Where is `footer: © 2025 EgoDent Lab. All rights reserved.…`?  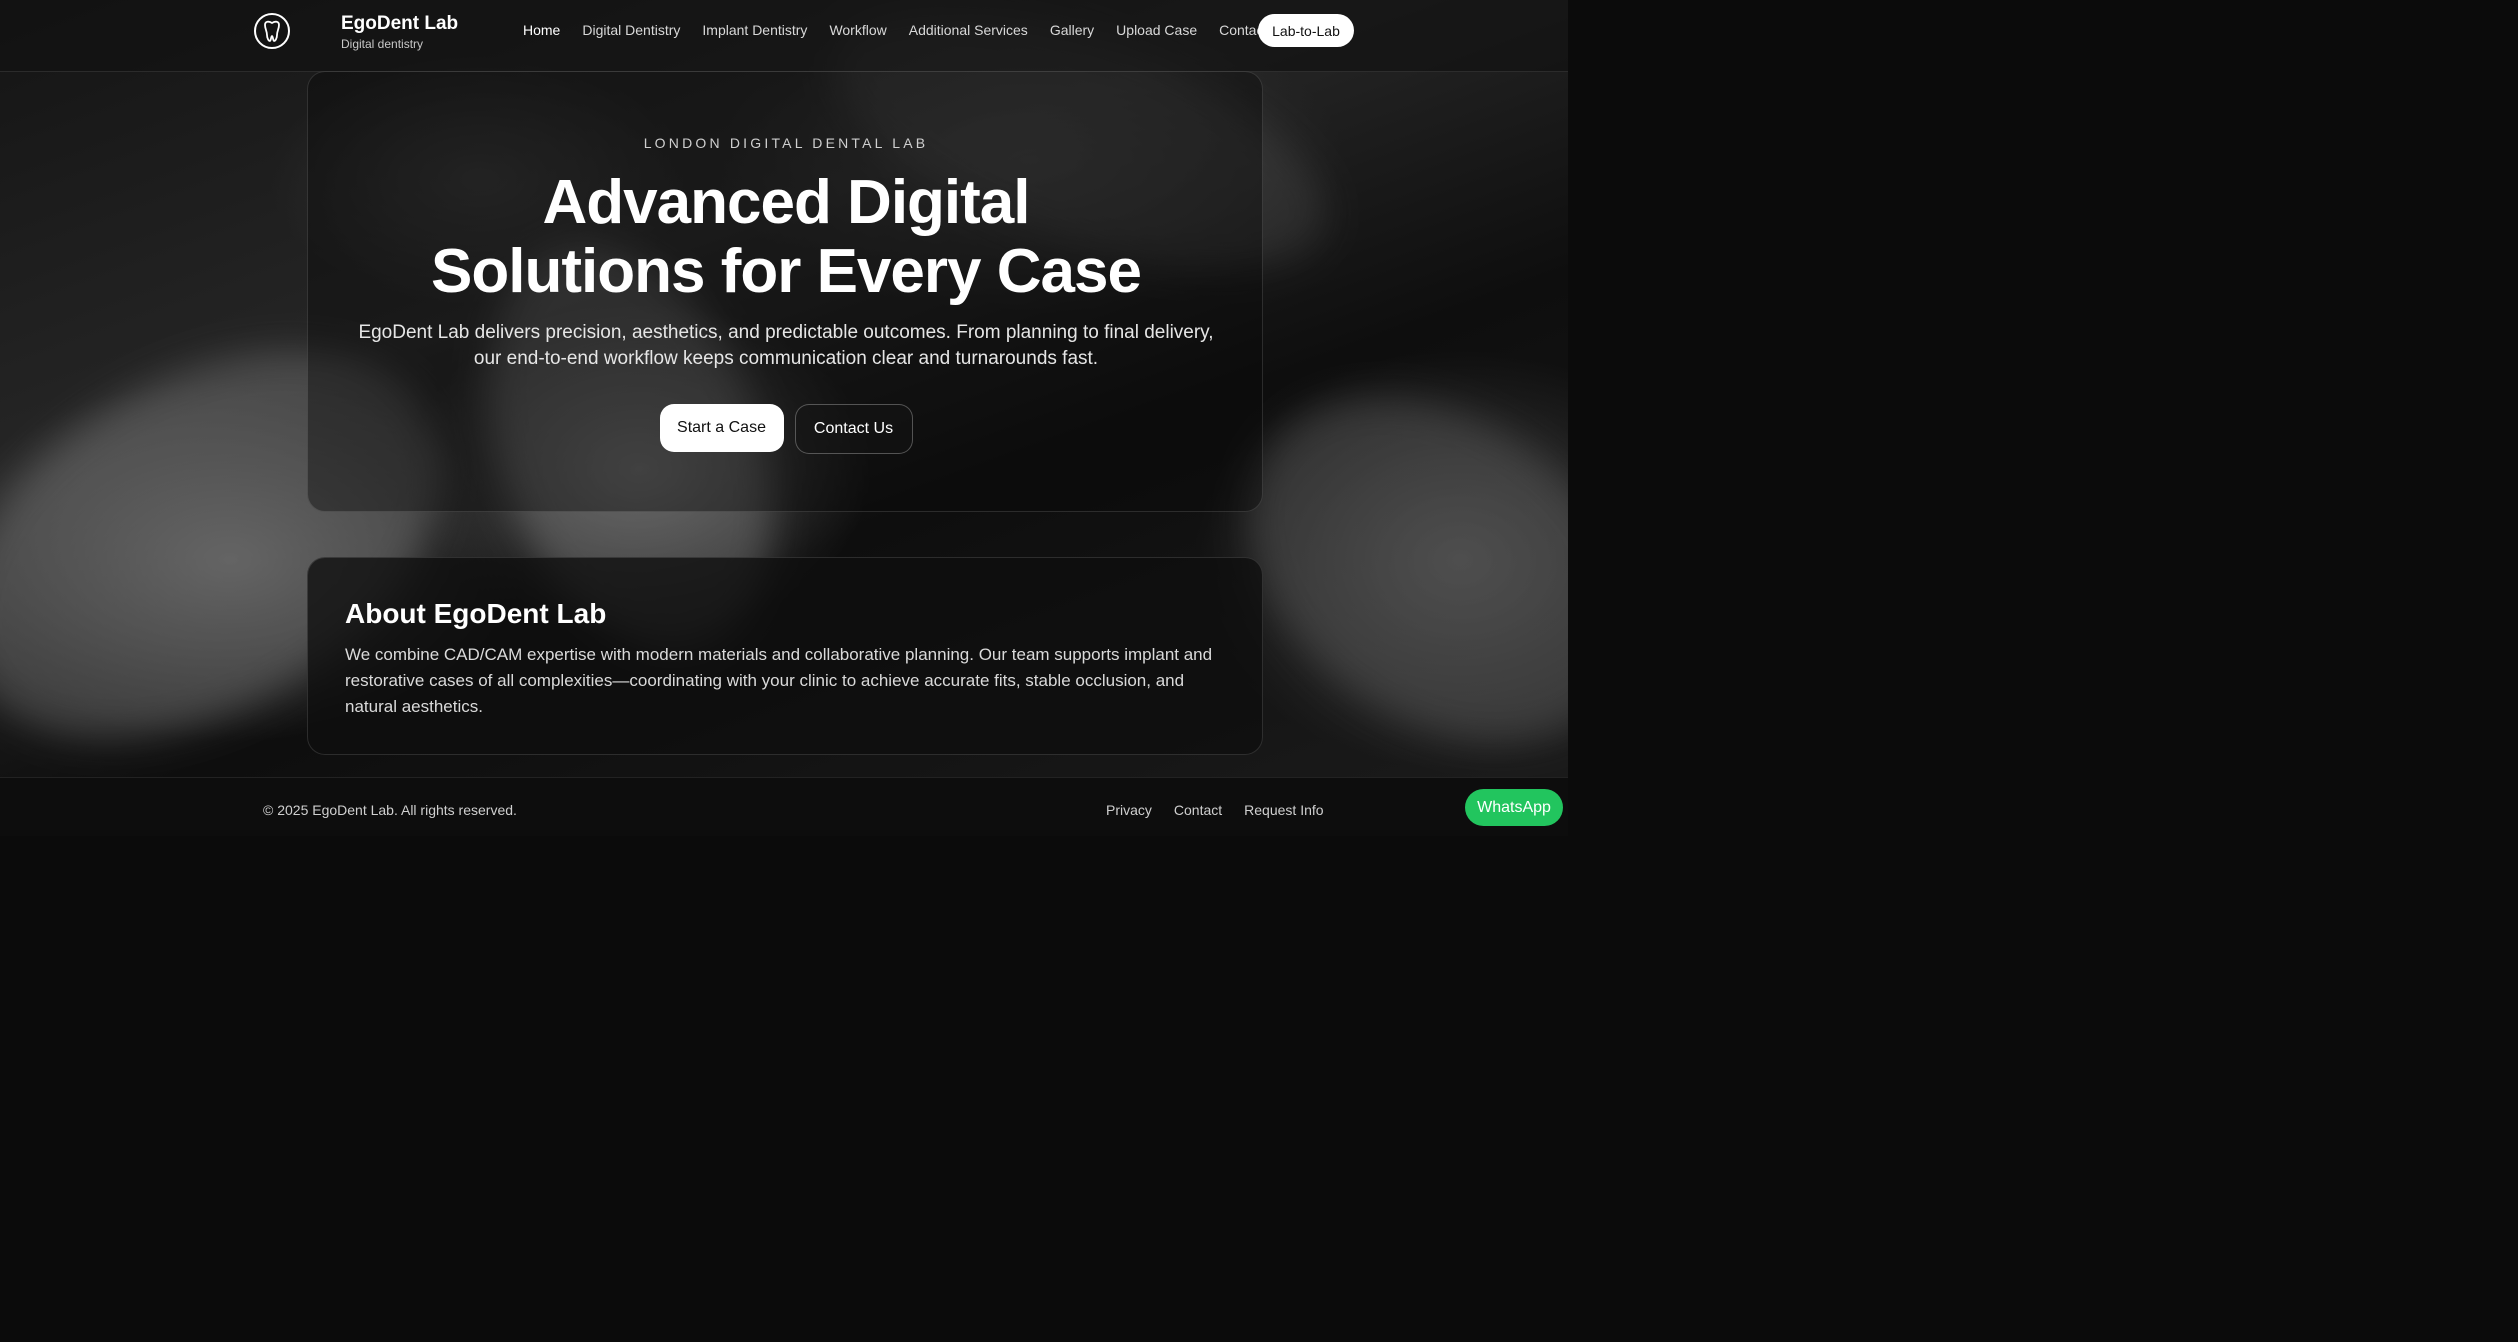 footer: © 2025 EgoDent Lab. All rights reserved.… is located at coordinates (784, 806).